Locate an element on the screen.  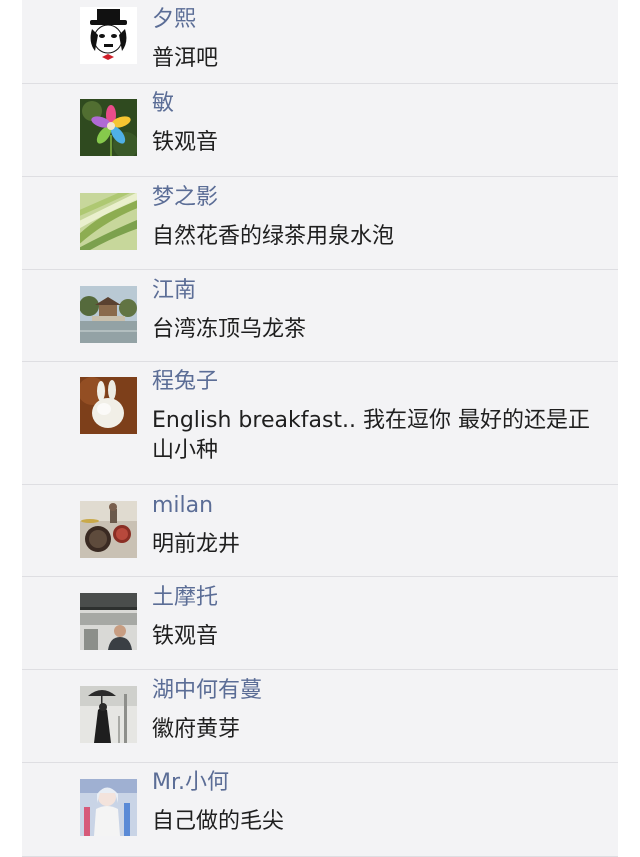
cartoon-avatar-icon is located at coordinates (108, 807).